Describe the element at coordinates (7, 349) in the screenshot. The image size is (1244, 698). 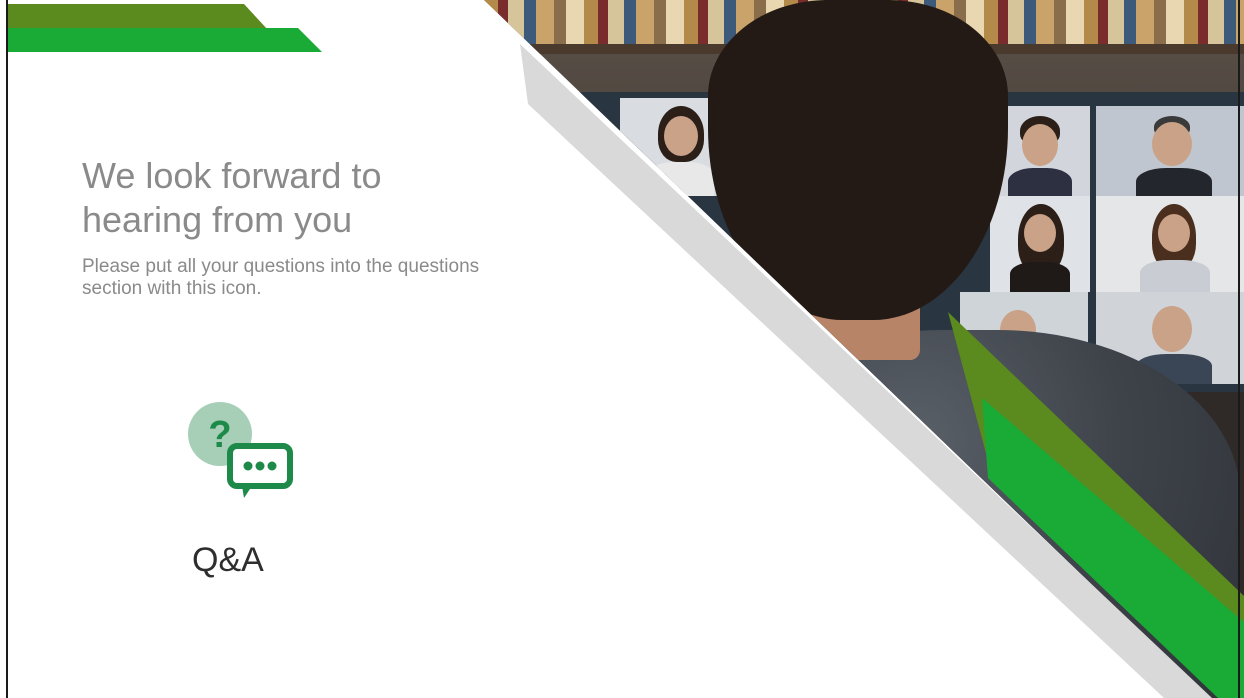
I see `frame-border-left` at that location.